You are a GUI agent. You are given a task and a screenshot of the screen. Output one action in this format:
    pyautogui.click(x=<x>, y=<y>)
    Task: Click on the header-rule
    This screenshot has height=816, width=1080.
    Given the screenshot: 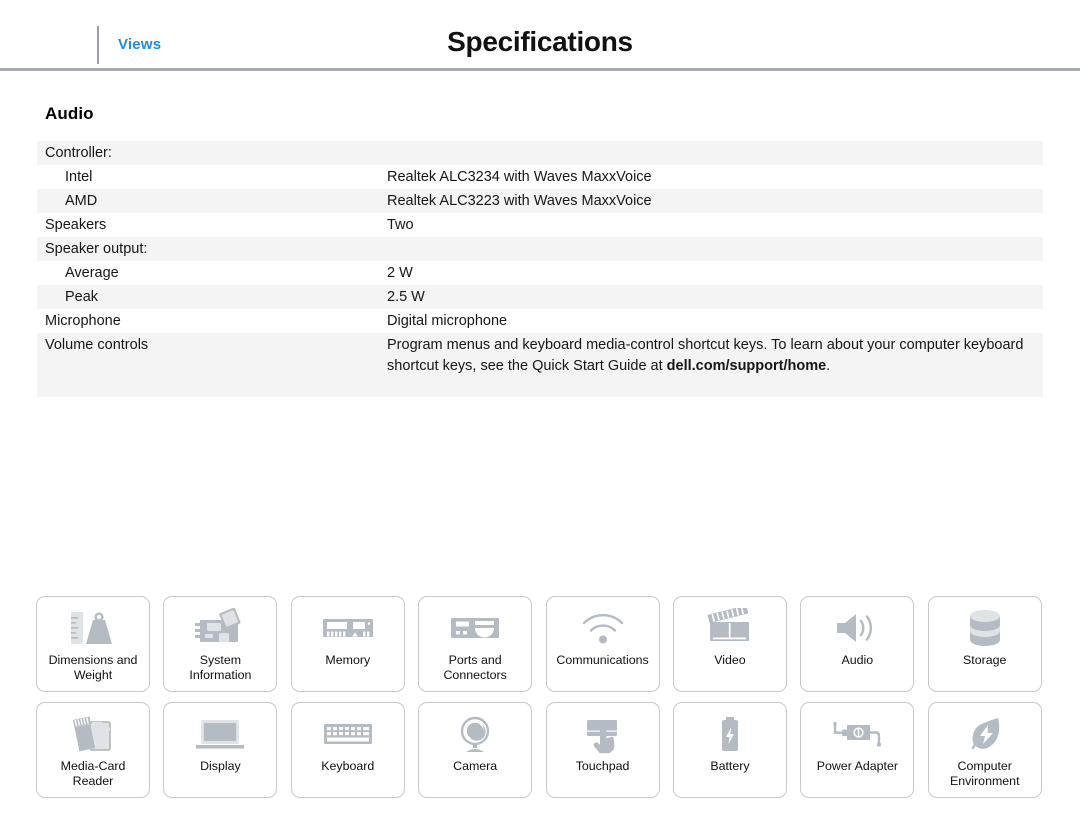 What is the action you would take?
    pyautogui.click(x=540, y=69)
    